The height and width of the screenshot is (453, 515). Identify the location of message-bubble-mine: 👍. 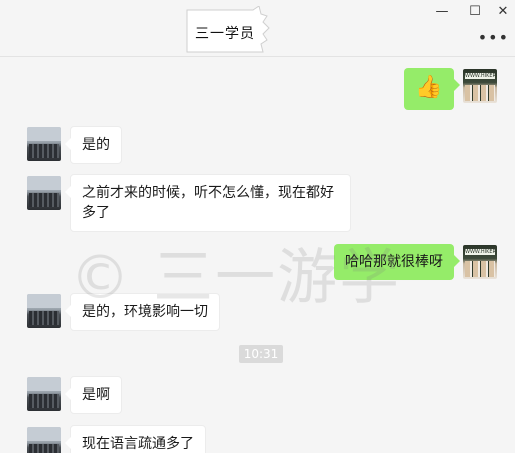
(432, 89).